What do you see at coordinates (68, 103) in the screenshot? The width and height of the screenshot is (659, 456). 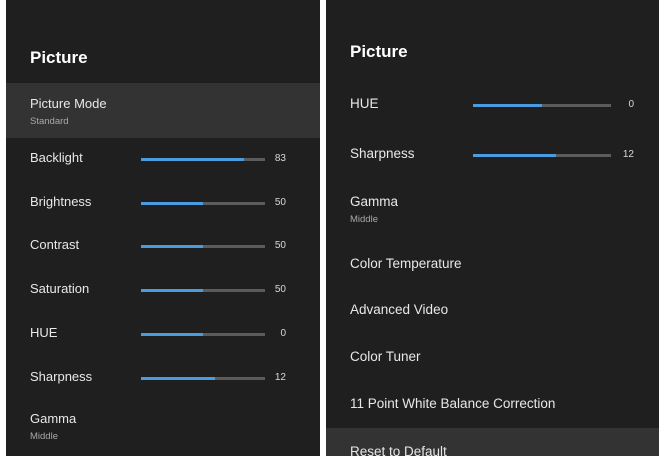 I see `picture-mode-label: Picture Mode` at bounding box center [68, 103].